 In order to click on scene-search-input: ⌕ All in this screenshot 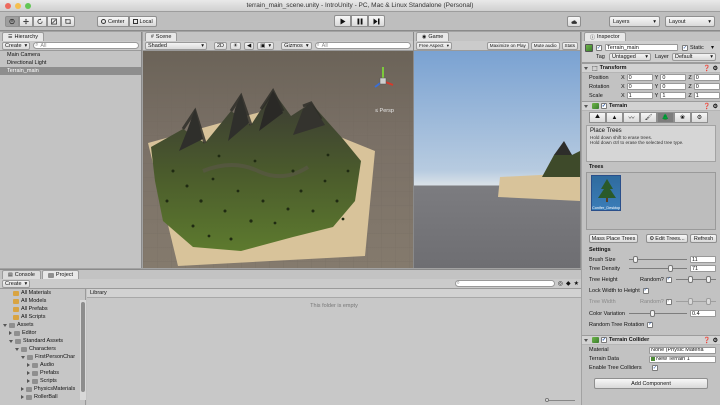, I will do `click(362, 45)`.